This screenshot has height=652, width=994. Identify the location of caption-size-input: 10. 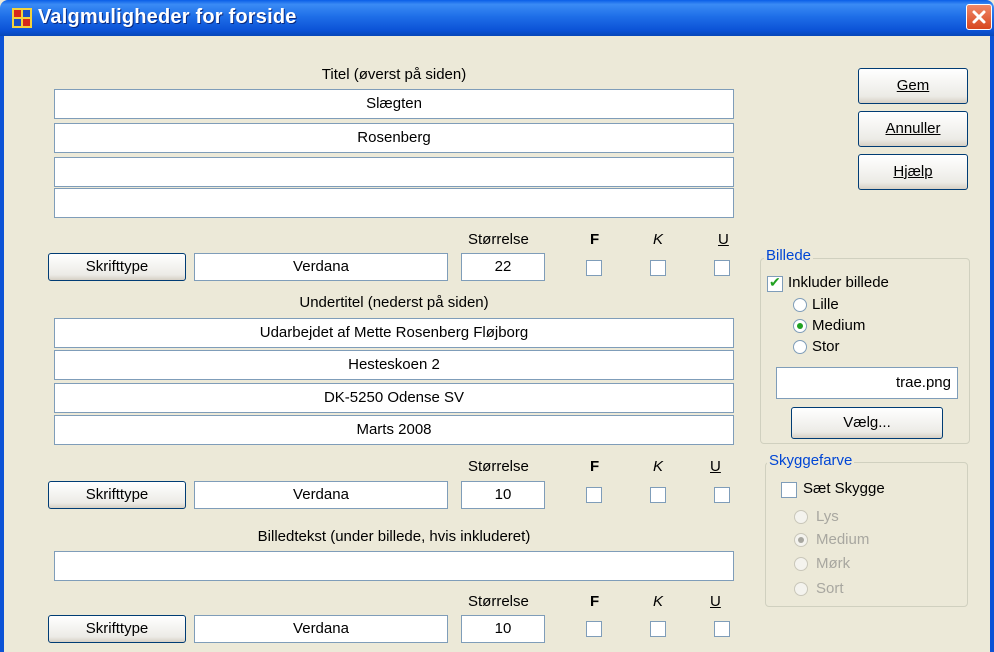
(503, 629).